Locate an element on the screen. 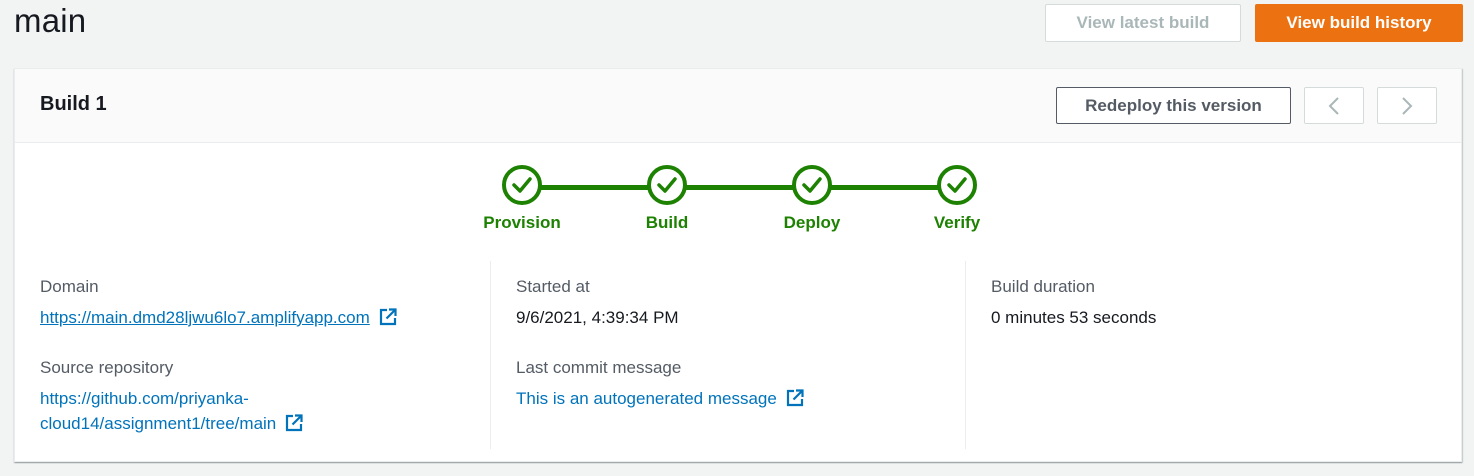 This screenshot has width=1474, height=476. duration-label: Build duration is located at coordinates (1043, 286).